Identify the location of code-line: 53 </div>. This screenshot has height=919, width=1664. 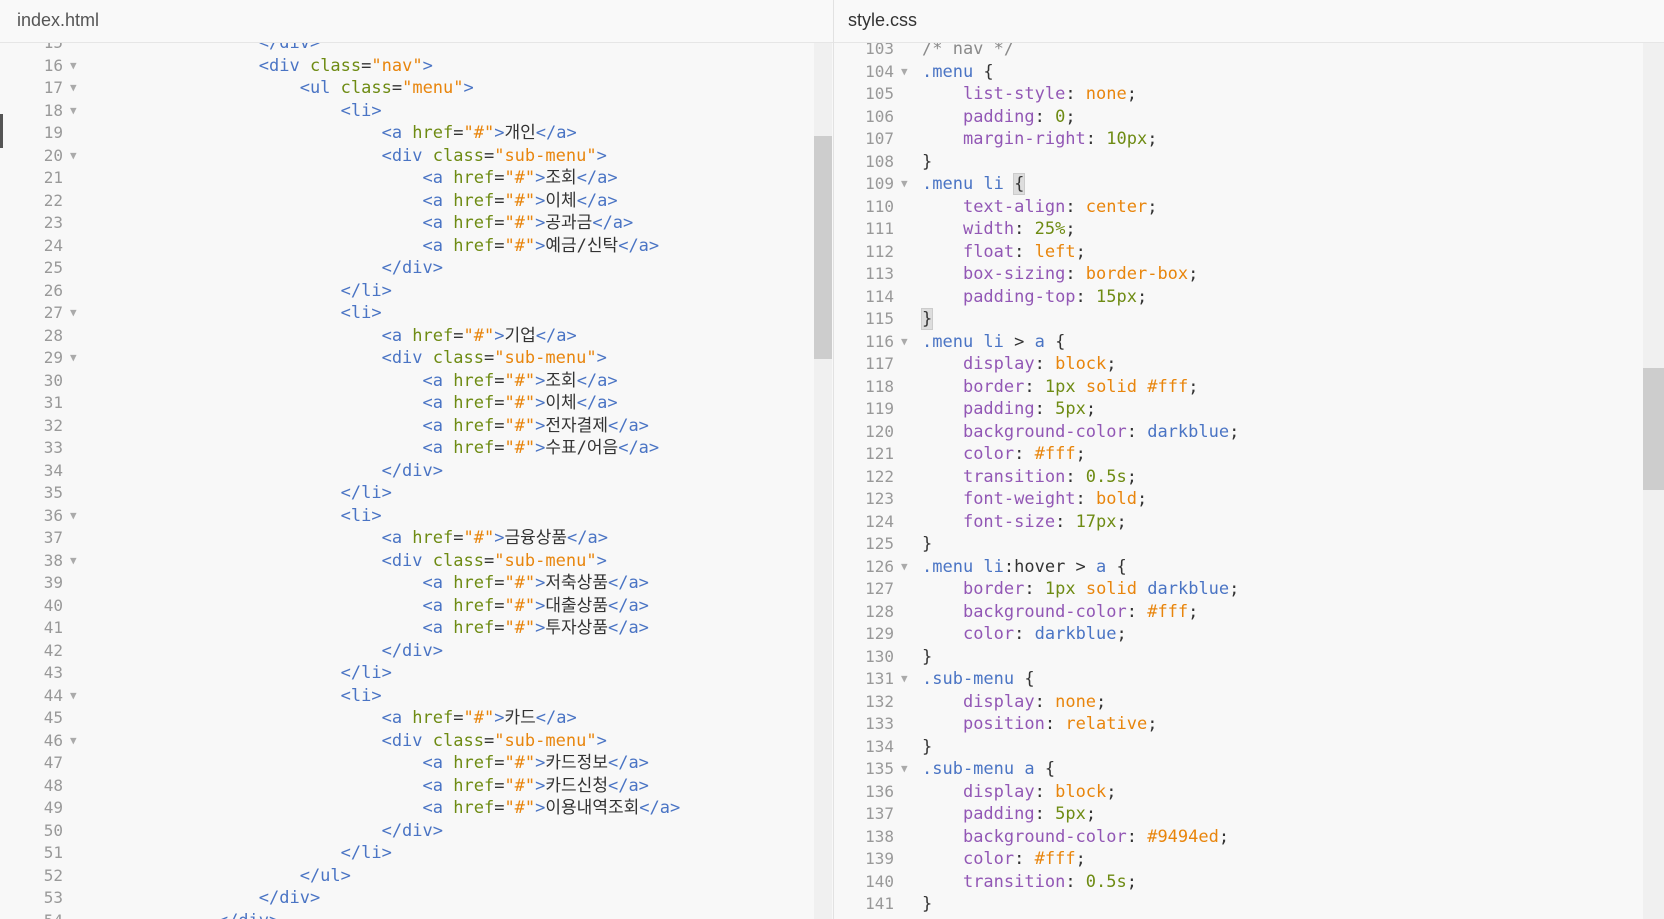
(416, 898).